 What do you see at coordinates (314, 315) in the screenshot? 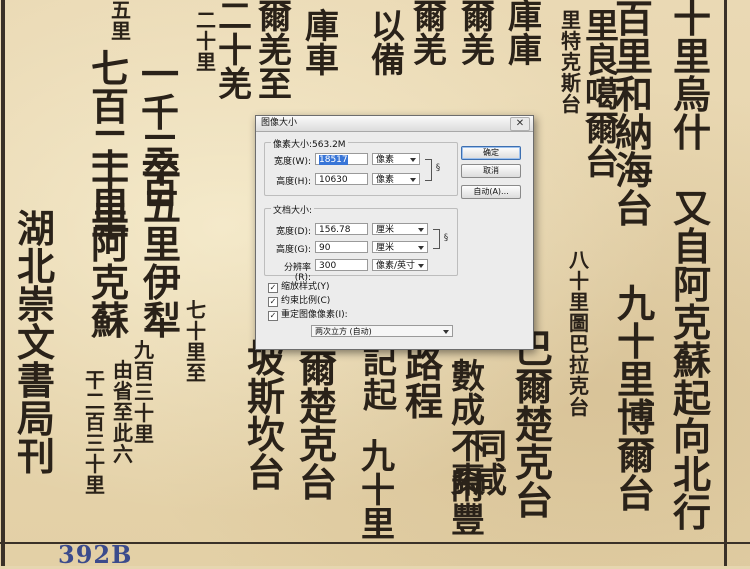
I see `resample-label: 重定图像像素(I):` at bounding box center [314, 315].